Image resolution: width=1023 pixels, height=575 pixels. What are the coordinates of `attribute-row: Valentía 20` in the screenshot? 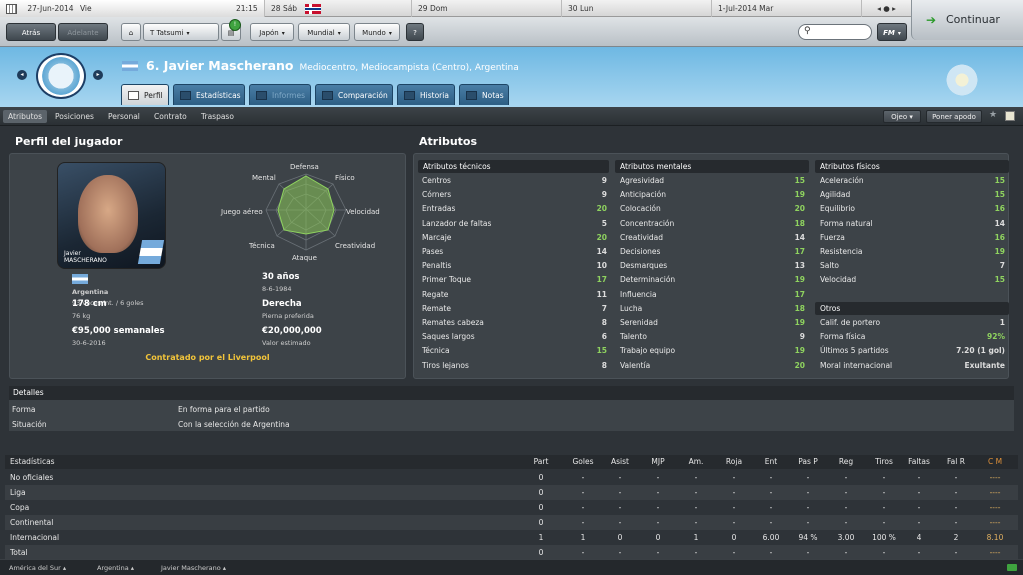 It's located at (712, 366).